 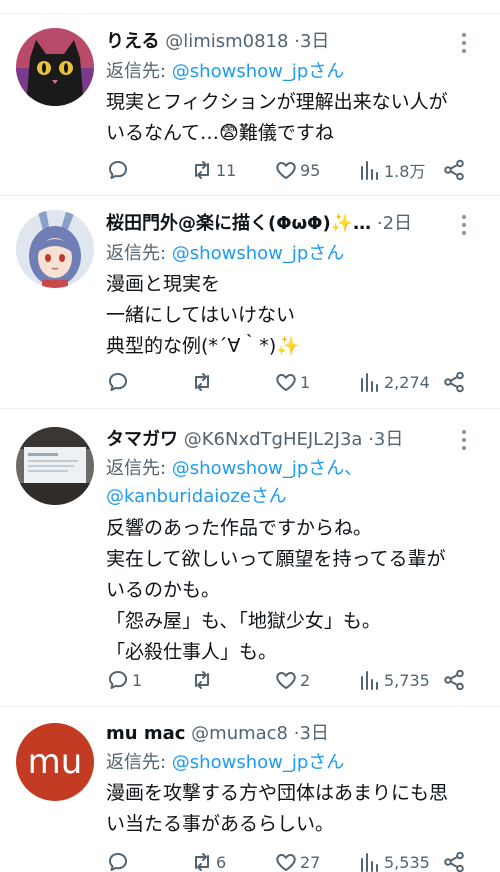 I want to click on views-button: 5,535, so click(x=394, y=860).